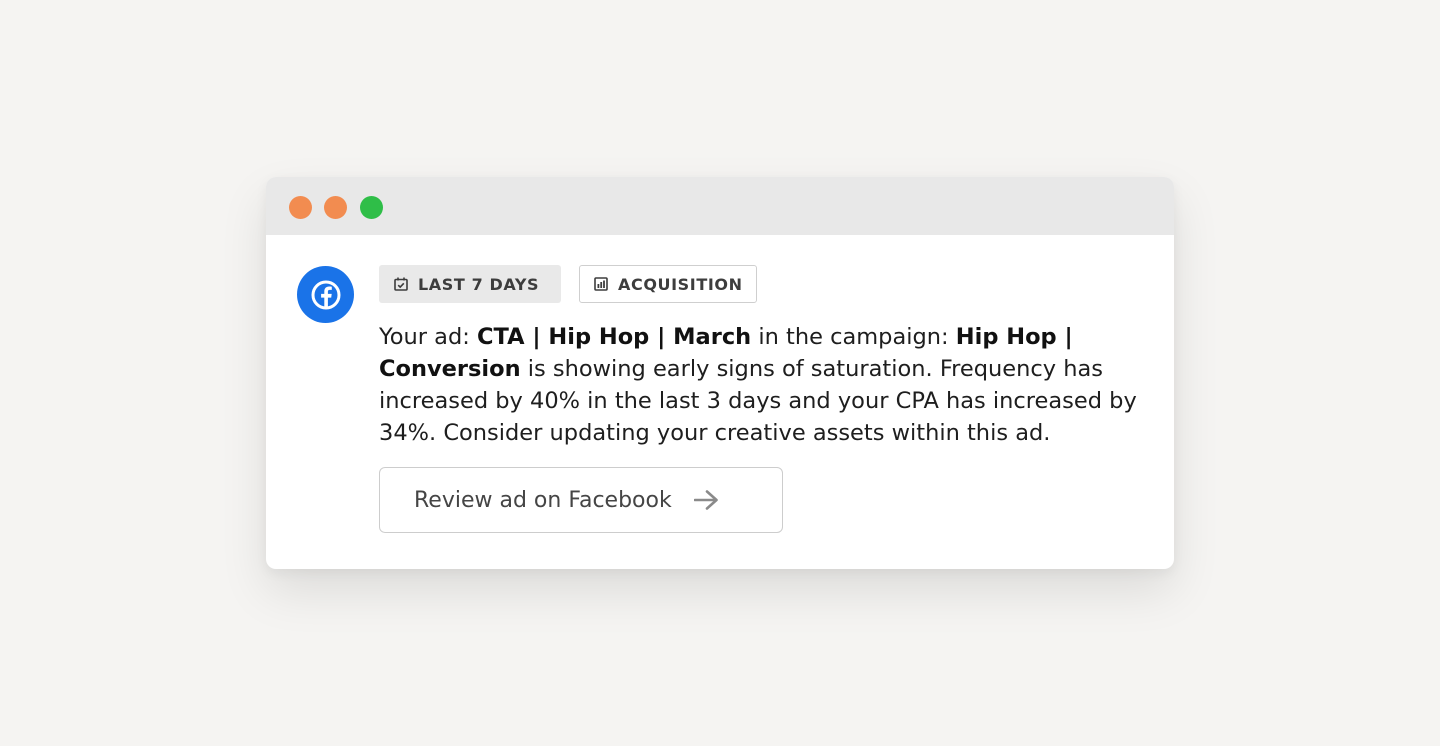  What do you see at coordinates (614, 337) in the screenshot?
I see `ad-name: CTA | Hip Hop | March` at bounding box center [614, 337].